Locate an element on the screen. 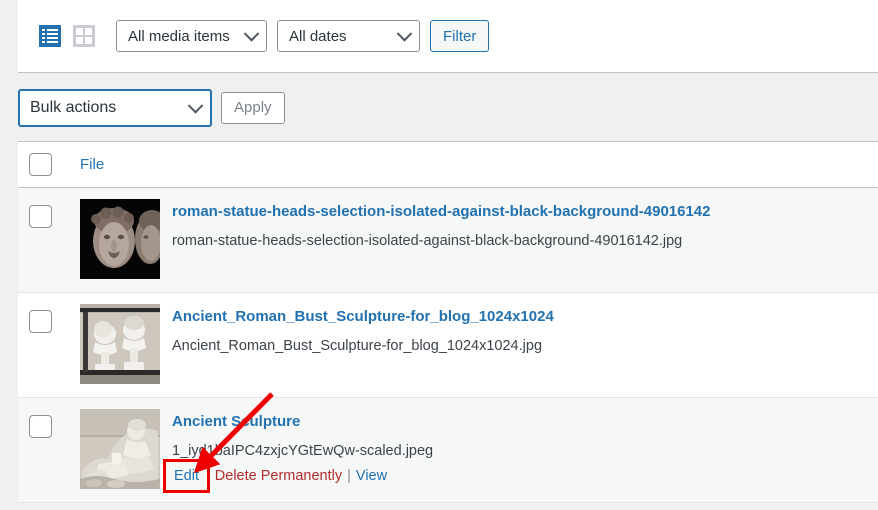 The height and width of the screenshot is (510, 878). bulk-actions-select: Bulk actions is located at coordinates (115, 107).